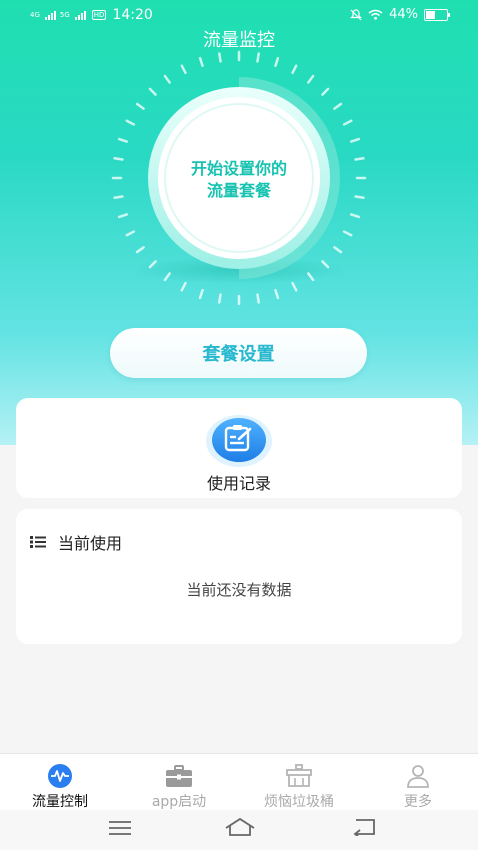 The image size is (478, 850). Describe the element at coordinates (418, 802) in the screenshot. I see `tab-label: 更多` at that location.